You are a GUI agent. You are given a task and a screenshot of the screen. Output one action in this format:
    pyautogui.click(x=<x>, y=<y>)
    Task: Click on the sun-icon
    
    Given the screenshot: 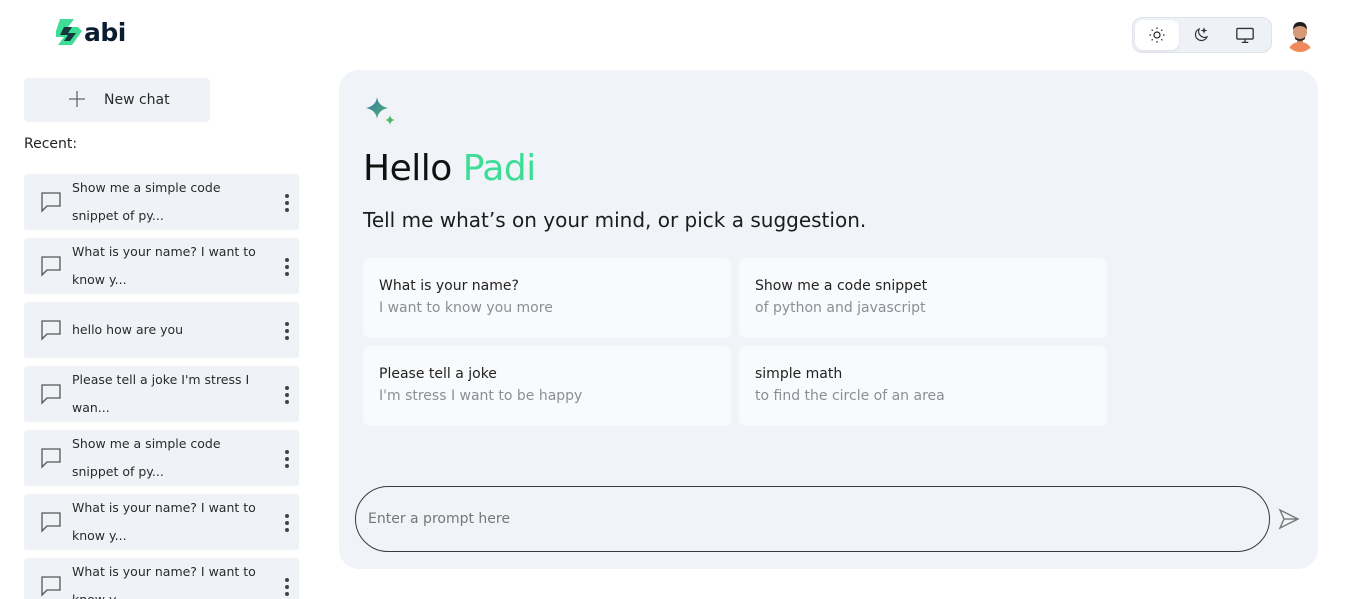 What is the action you would take?
    pyautogui.click(x=1157, y=35)
    